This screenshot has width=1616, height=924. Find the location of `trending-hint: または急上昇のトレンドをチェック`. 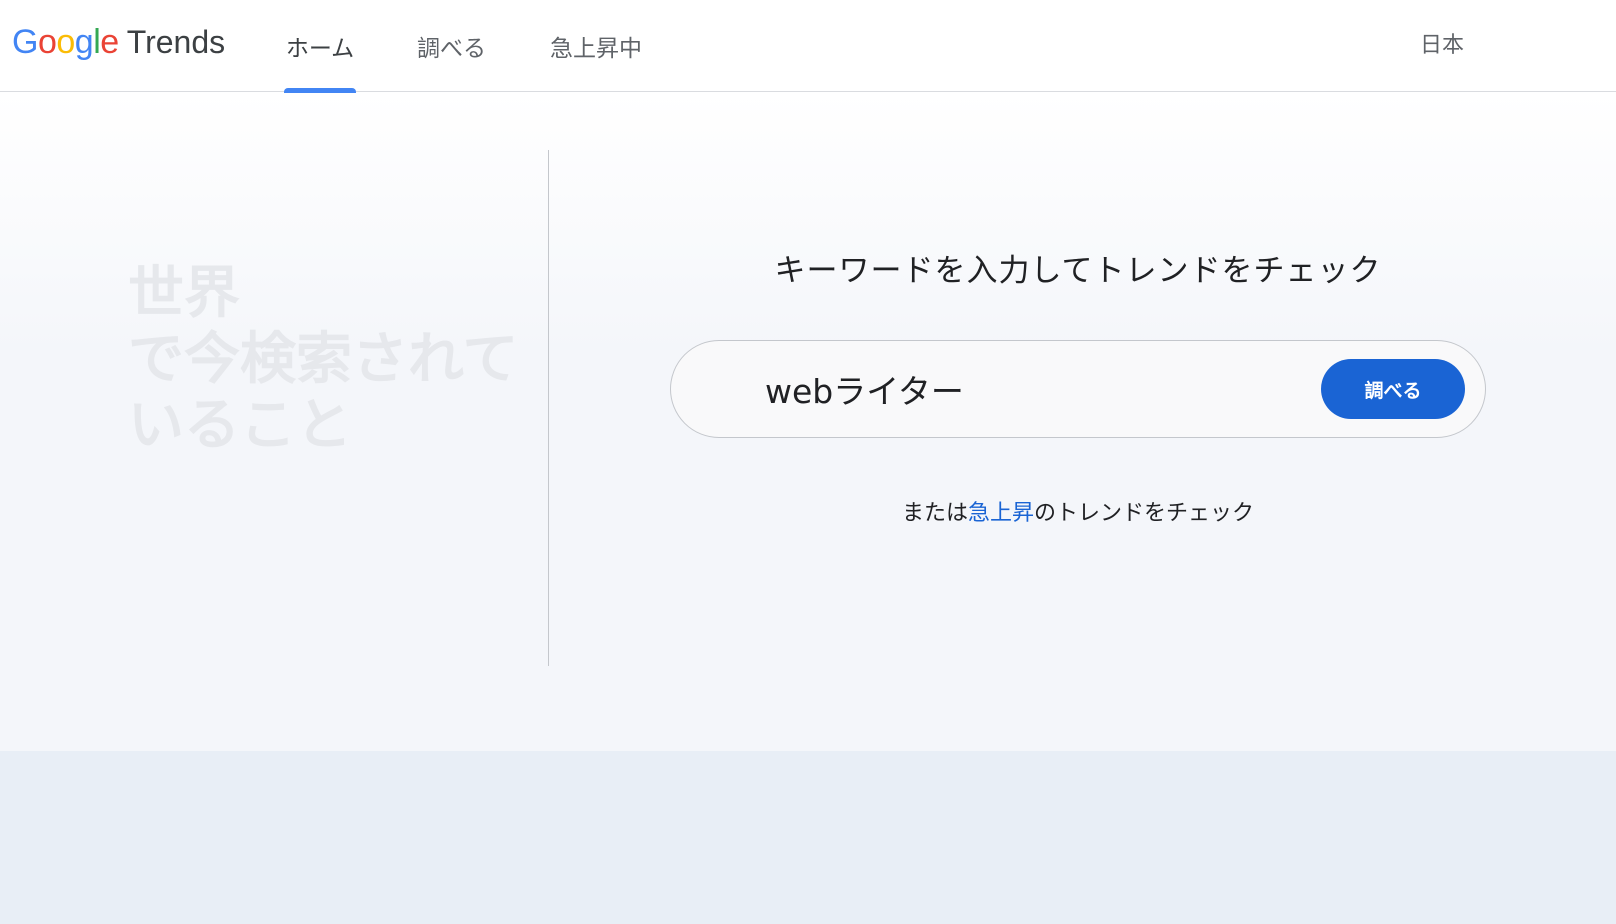

trending-hint: または急上昇のトレンドをチェック is located at coordinates (1078, 511).